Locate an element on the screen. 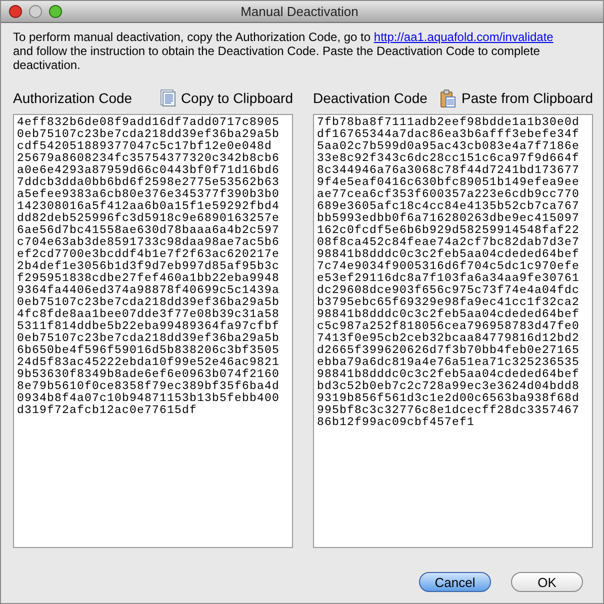  copy-button: Copy to Clipboard is located at coordinates (226, 98).